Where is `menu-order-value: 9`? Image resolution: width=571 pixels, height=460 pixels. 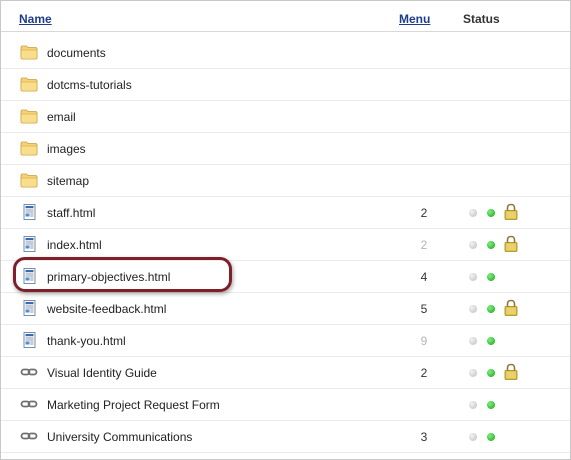
menu-order-value: 9 is located at coordinates (424, 341).